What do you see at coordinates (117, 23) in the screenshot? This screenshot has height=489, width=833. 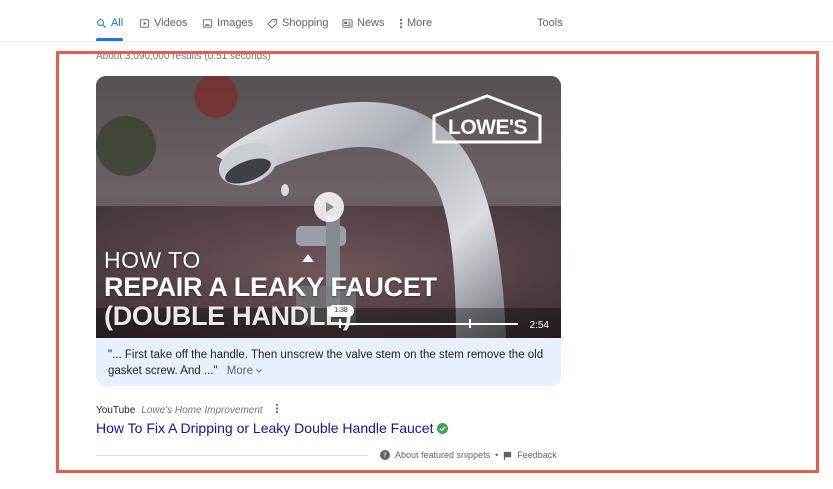 I see `tab-label: All` at bounding box center [117, 23].